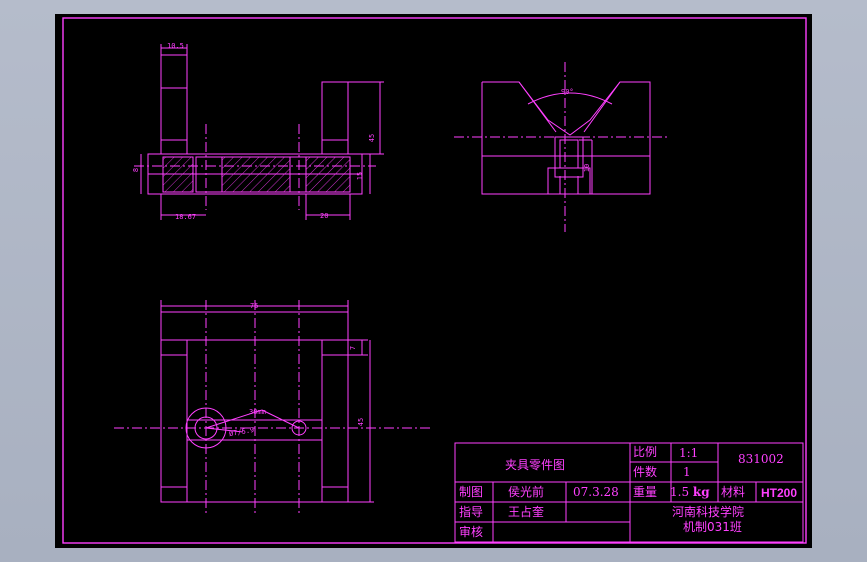 Image resolution: width=867 pixels, height=562 pixels. I want to click on dim-vee-right: 10, so click(587, 168).